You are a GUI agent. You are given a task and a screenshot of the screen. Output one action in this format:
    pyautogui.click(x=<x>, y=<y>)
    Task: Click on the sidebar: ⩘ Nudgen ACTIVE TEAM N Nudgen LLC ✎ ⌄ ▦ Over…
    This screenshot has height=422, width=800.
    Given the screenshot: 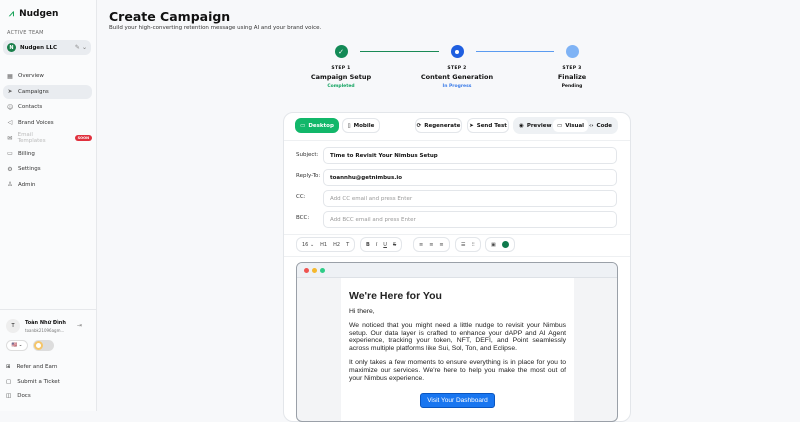 What is the action you would take?
    pyautogui.click(x=48, y=205)
    